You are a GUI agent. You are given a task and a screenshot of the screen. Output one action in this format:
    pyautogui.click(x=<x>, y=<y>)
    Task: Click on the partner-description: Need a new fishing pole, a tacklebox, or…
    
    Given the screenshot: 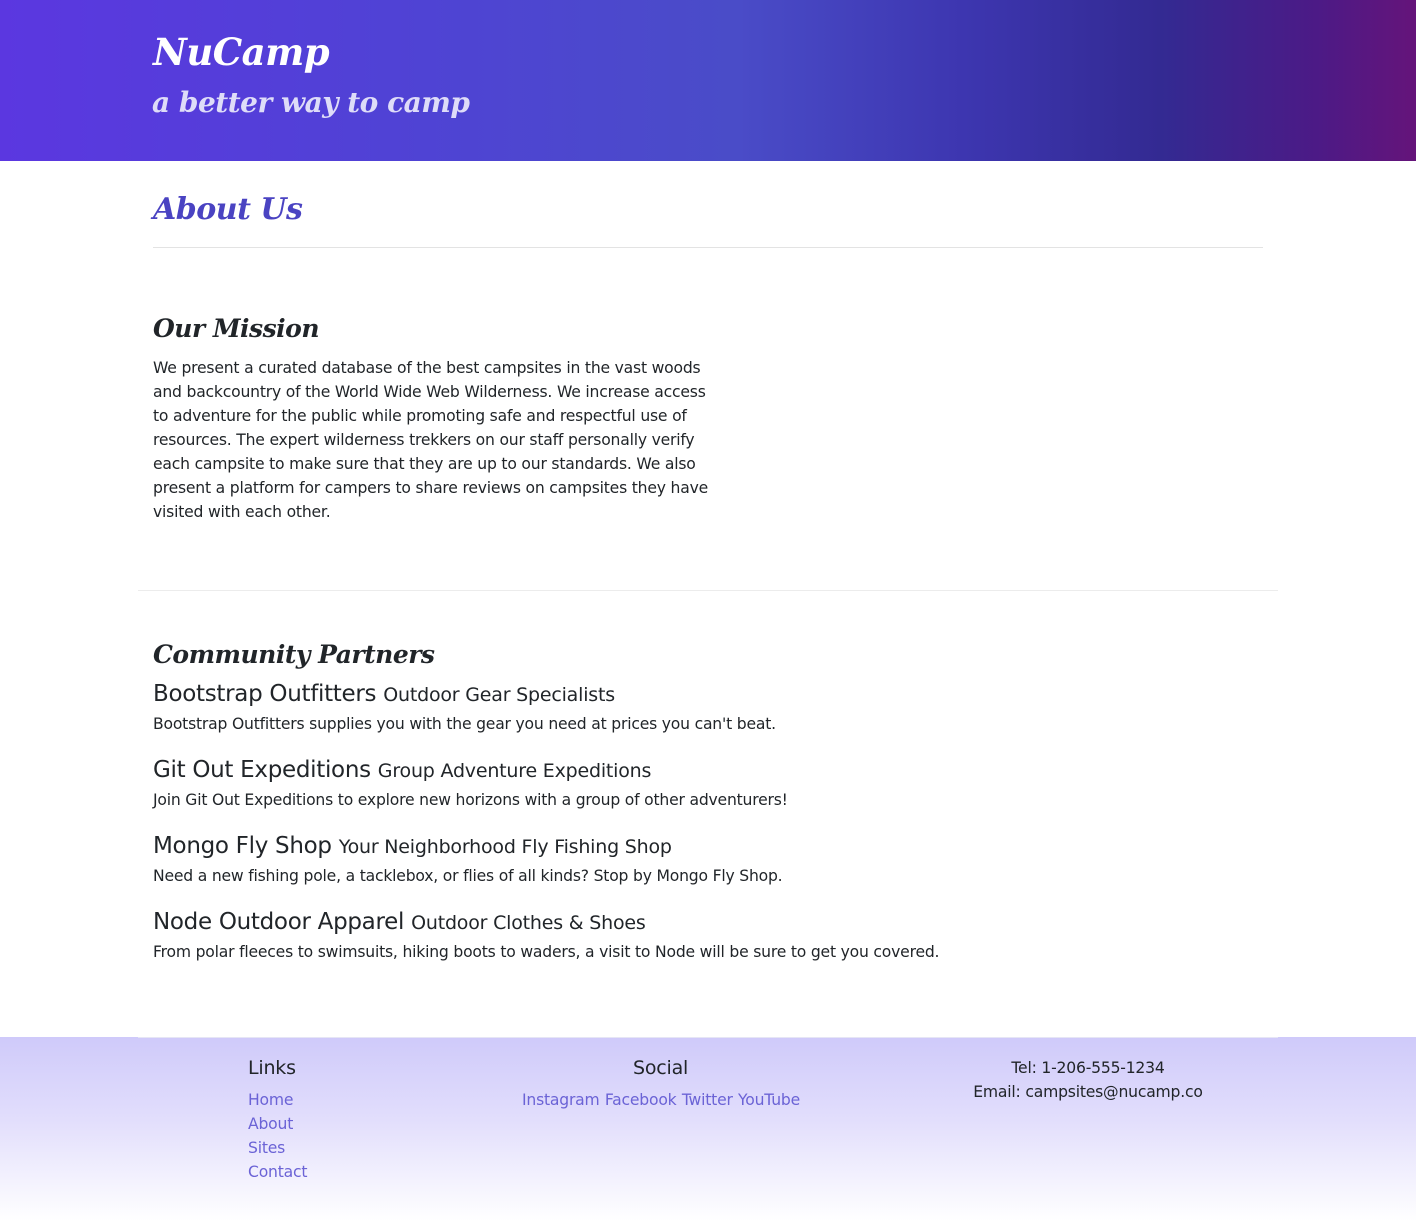 What is the action you would take?
    pyautogui.click(x=468, y=876)
    